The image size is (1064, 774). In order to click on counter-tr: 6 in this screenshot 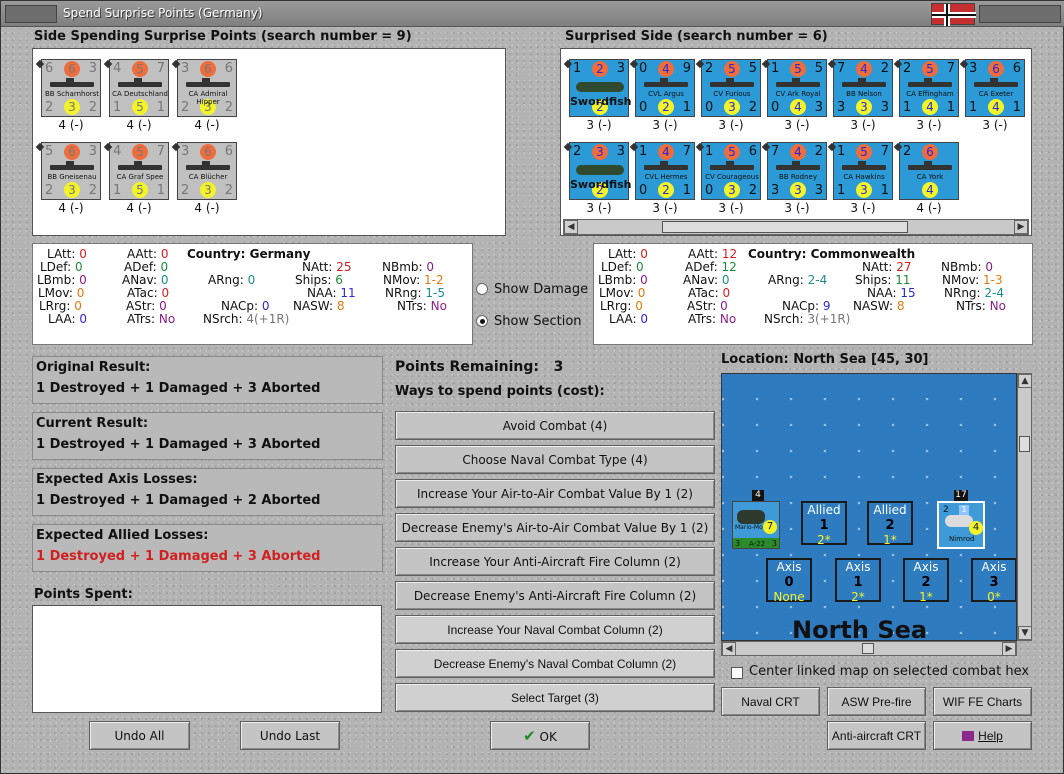, I will do `click(228, 68)`.